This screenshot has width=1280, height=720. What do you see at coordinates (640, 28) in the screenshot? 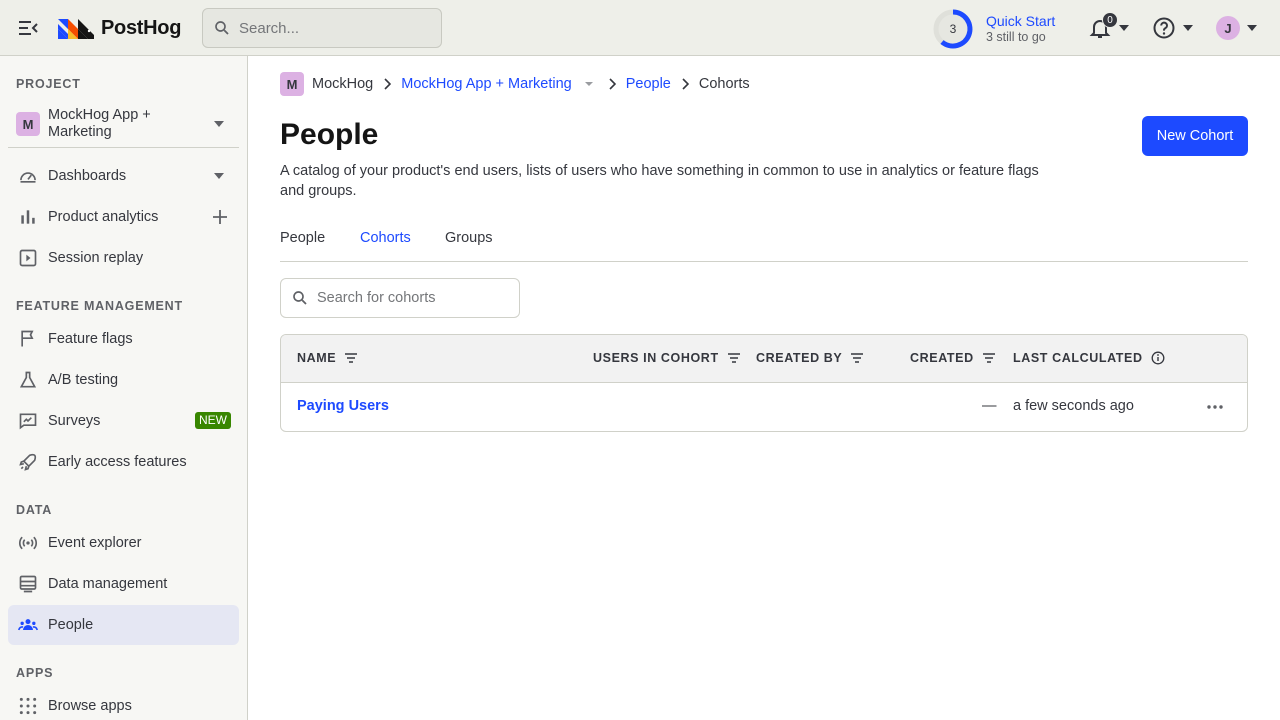
I see `top-bar: PostHog 3 Quick Start 3 still to go 0 J` at bounding box center [640, 28].